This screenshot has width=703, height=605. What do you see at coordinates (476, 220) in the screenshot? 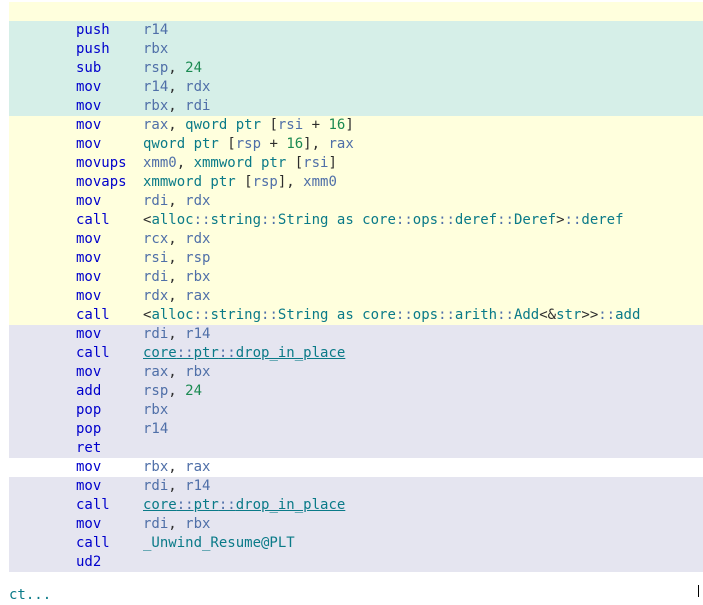
I see `operand-token: deref` at bounding box center [476, 220].